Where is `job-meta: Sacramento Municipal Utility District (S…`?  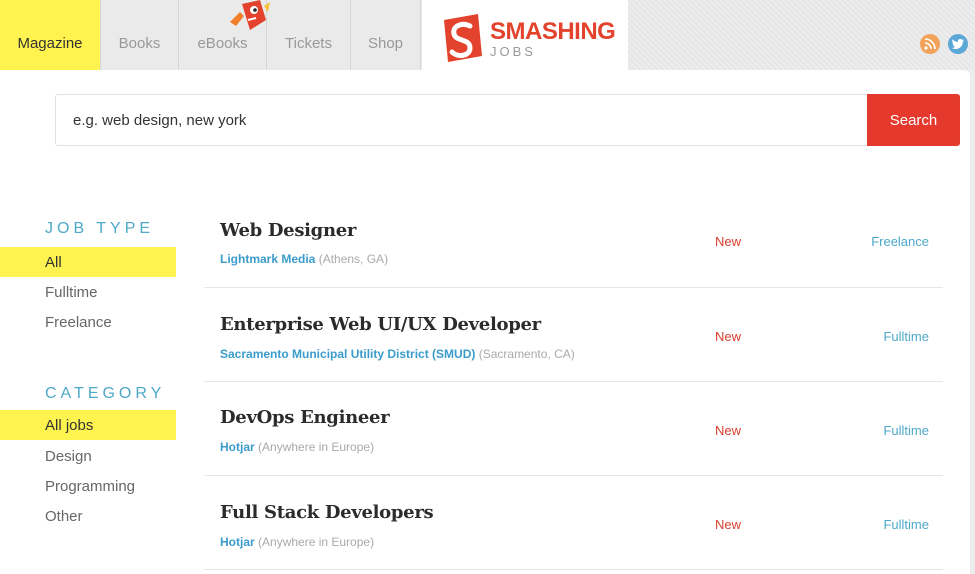 job-meta: Sacramento Municipal Utility District (S… is located at coordinates (397, 354).